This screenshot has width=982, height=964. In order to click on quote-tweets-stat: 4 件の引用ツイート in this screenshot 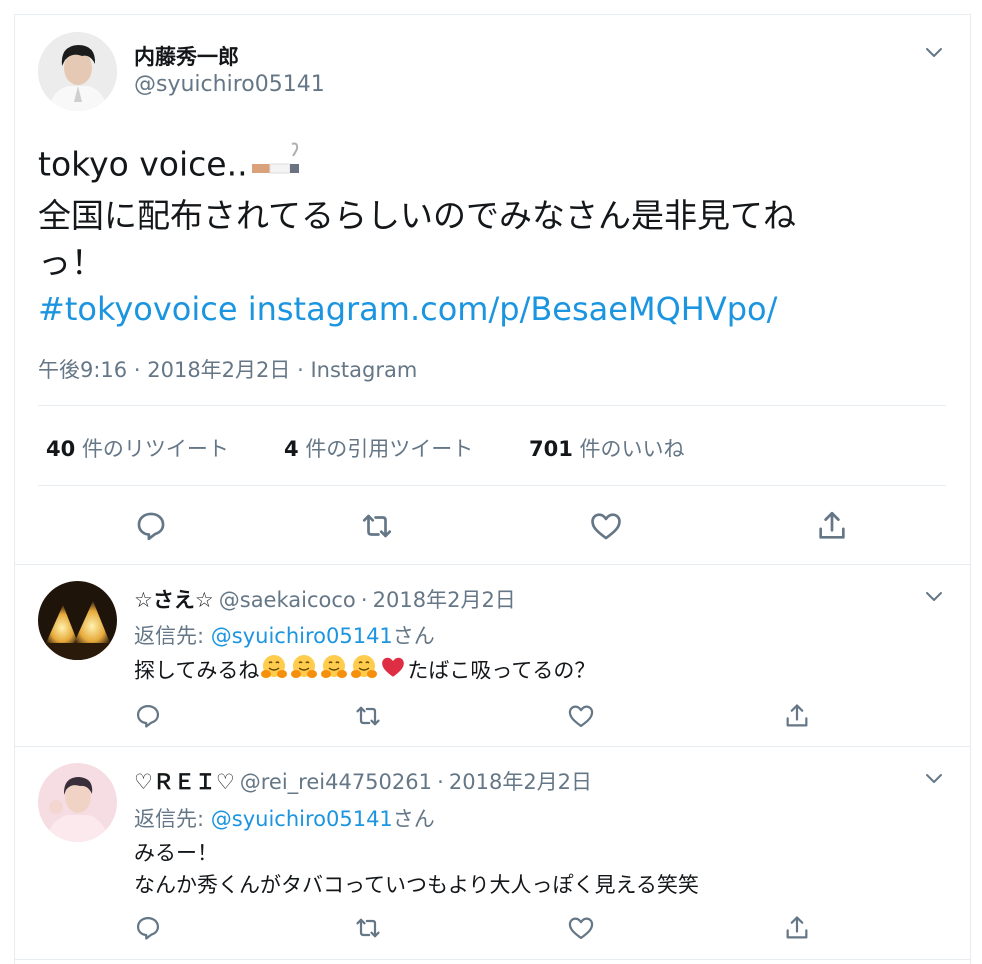, I will do `click(378, 448)`.